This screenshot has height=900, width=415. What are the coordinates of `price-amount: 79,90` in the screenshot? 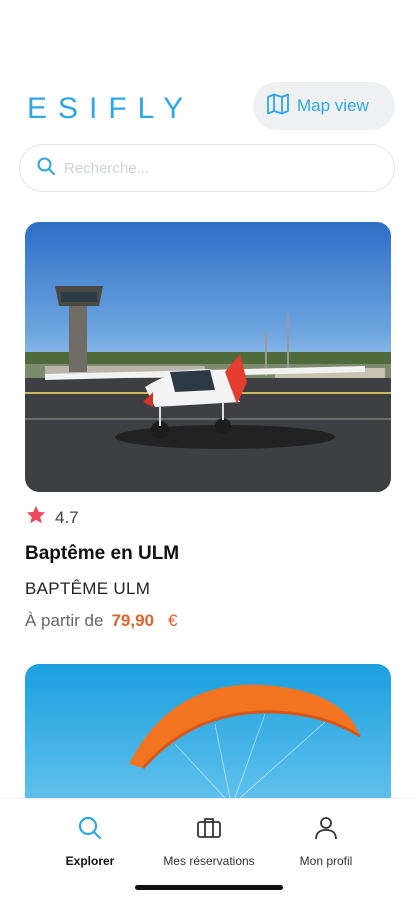 It's located at (132, 620).